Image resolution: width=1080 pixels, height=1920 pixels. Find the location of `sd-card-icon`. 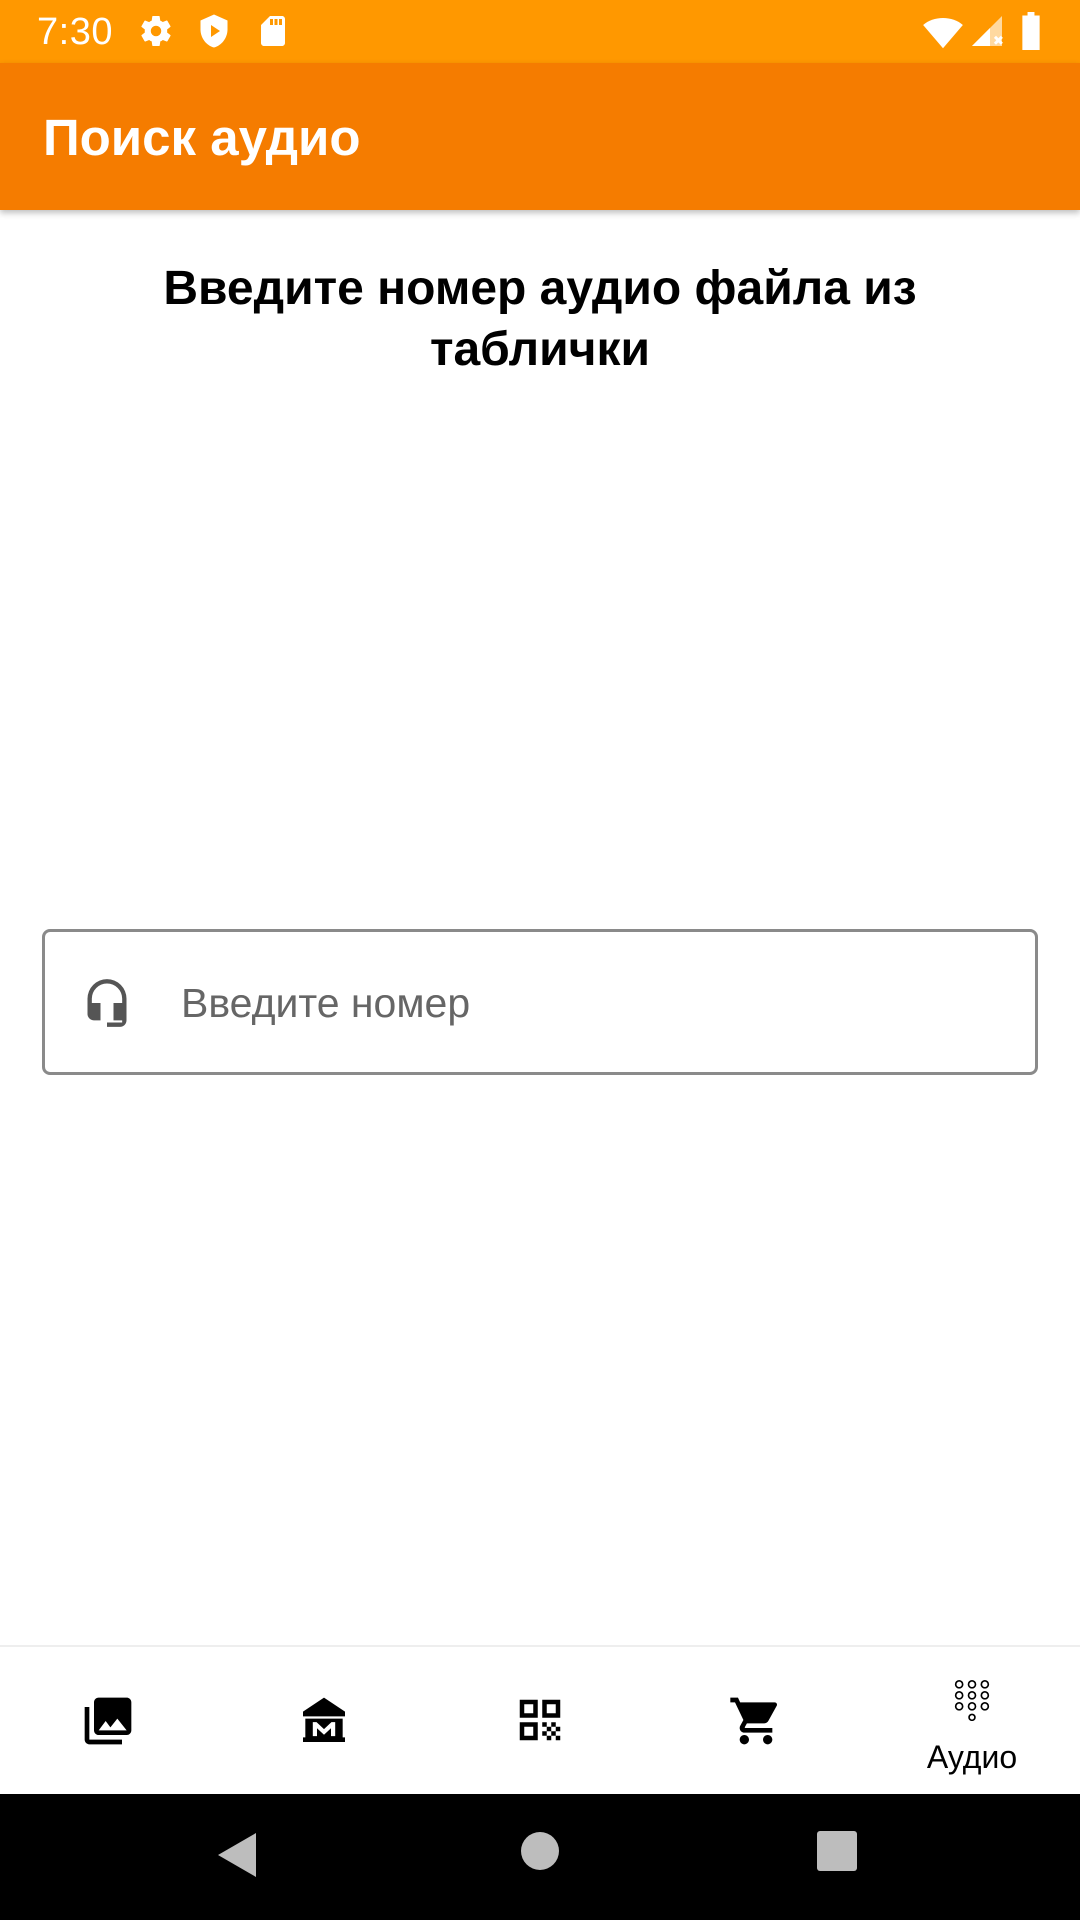

sd-card-icon is located at coordinates (273, 33).